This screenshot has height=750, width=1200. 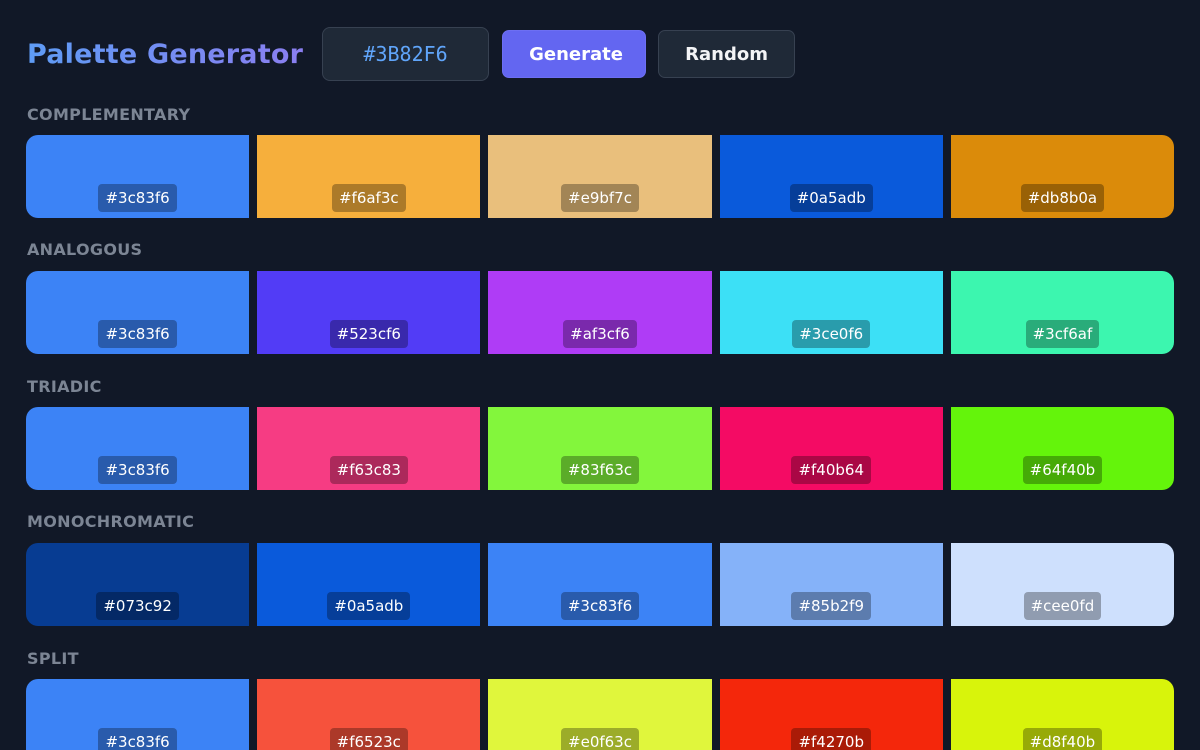 What do you see at coordinates (727, 54) in the screenshot?
I see `random-button: Random` at bounding box center [727, 54].